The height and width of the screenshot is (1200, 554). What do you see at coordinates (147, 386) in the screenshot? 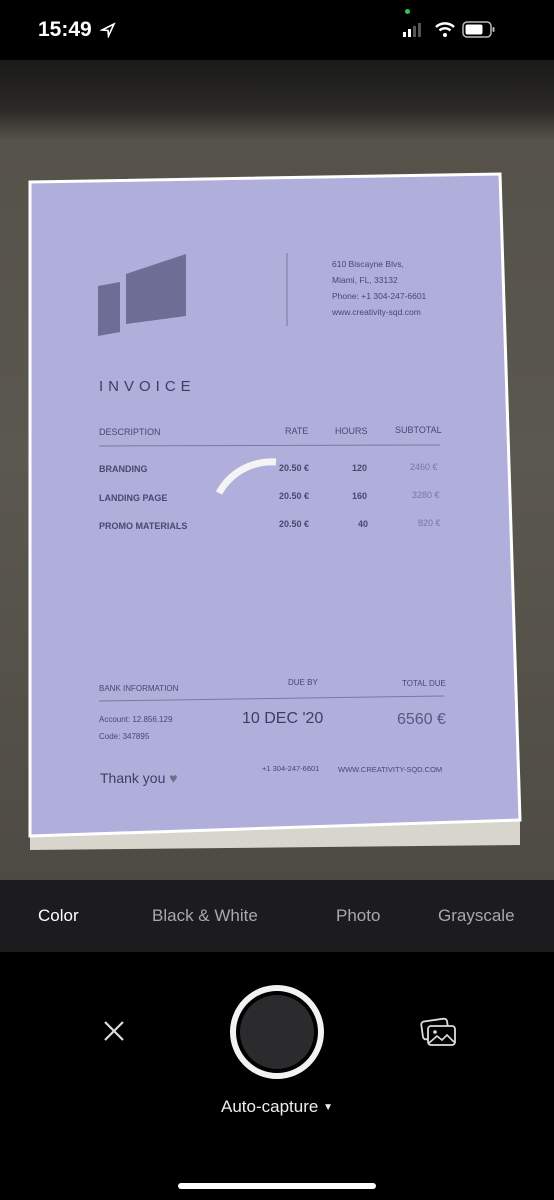
I see `invoice-title: INVOICE` at bounding box center [147, 386].